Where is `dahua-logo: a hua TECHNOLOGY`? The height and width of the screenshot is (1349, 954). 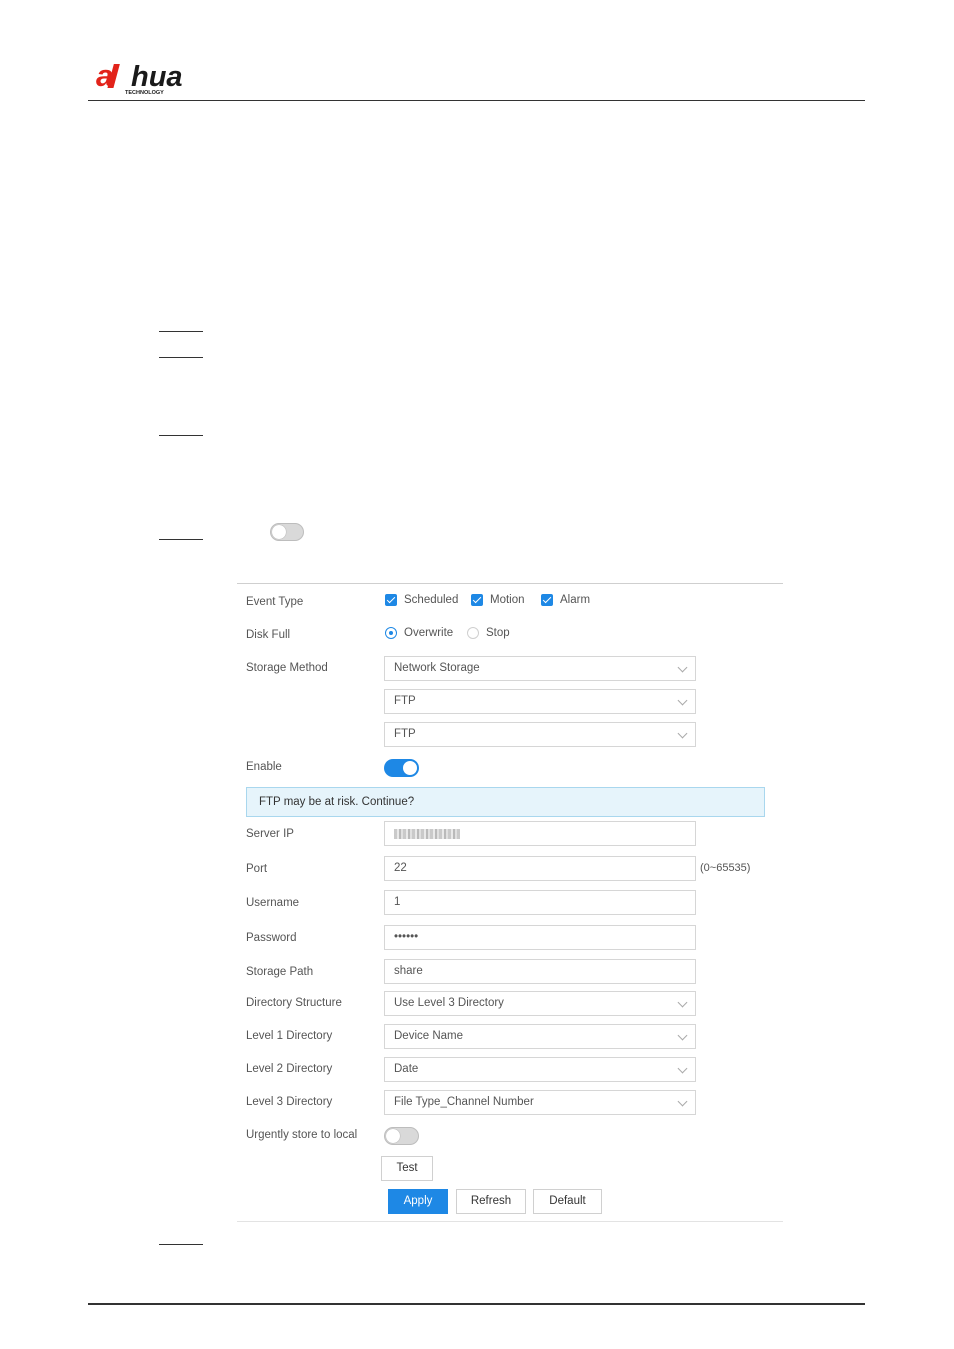
dahua-logo: a hua TECHNOLOGY is located at coordinates (139, 77).